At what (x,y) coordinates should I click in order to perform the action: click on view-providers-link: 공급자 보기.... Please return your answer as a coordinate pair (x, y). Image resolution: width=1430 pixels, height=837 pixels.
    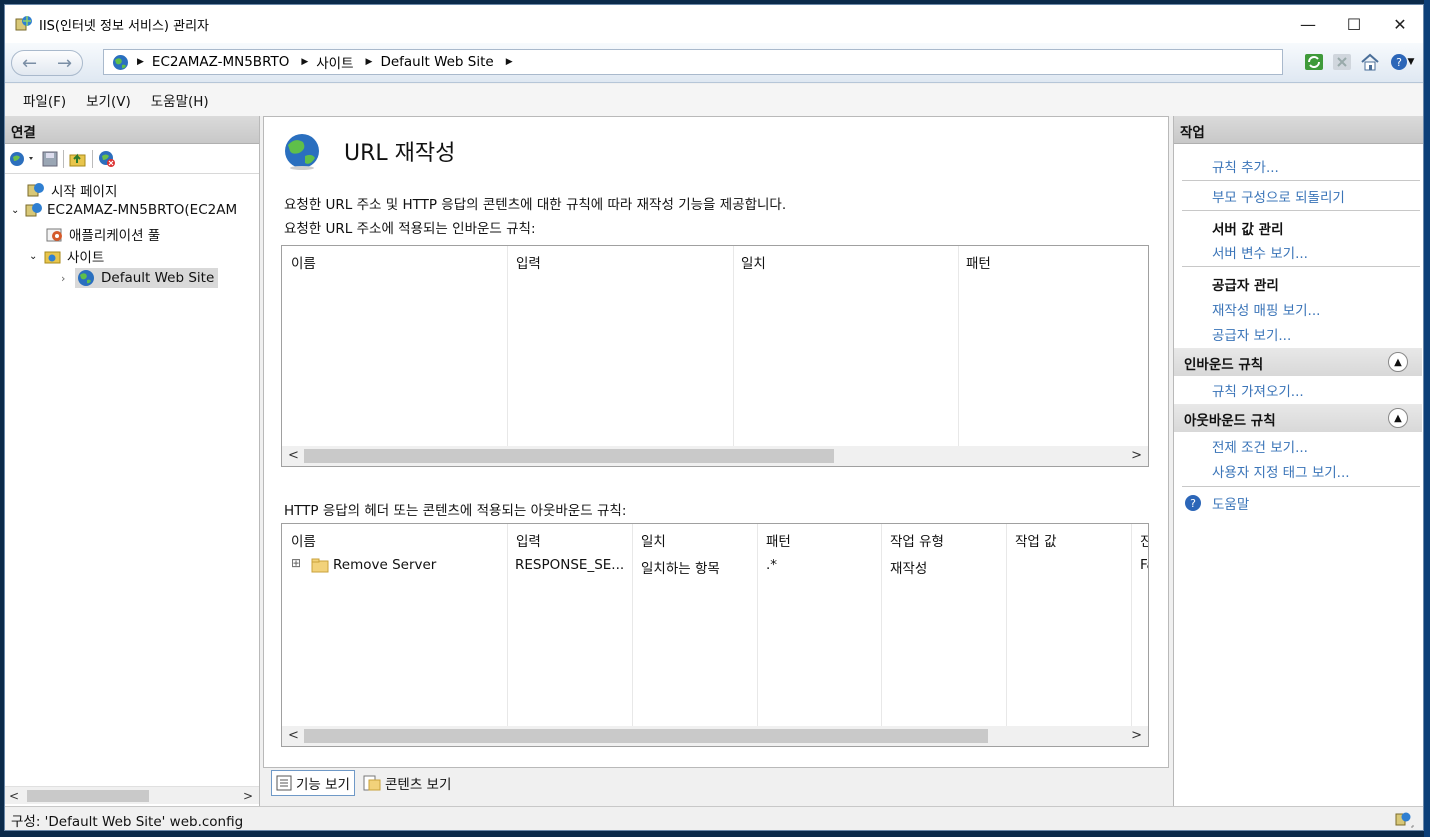
    Looking at the image, I should click on (1251, 334).